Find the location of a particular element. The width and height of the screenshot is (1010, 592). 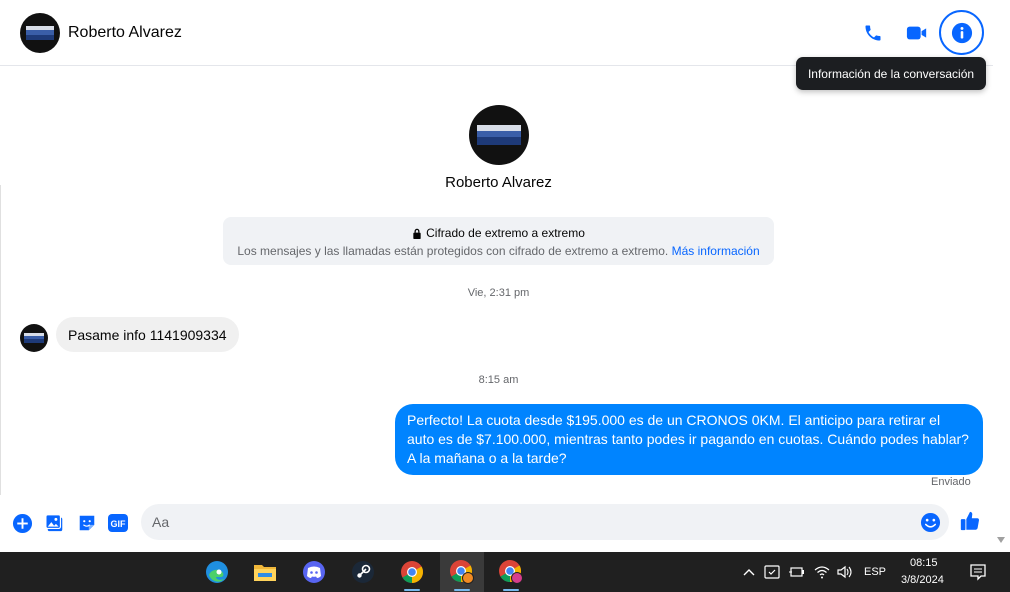

gif-icon: GIF is located at coordinates (118, 523).